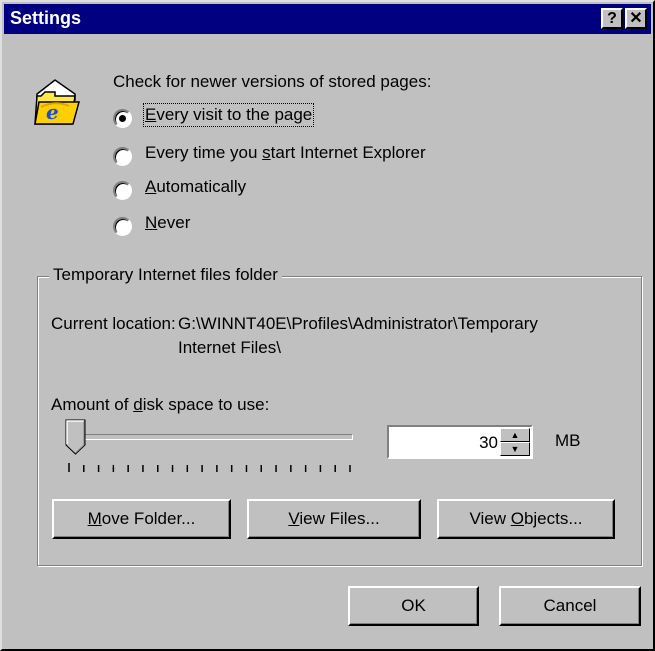 This screenshot has height=651, width=655. Describe the element at coordinates (165, 275) in the screenshot. I see `temp-files-legend: Temporary Internet files folder` at that location.